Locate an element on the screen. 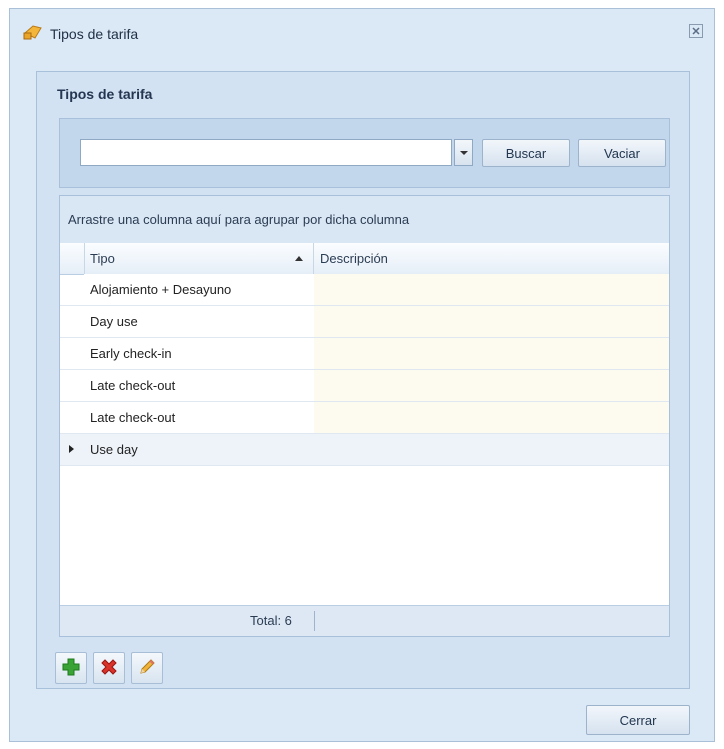  pencil-icon is located at coordinates (147, 668).